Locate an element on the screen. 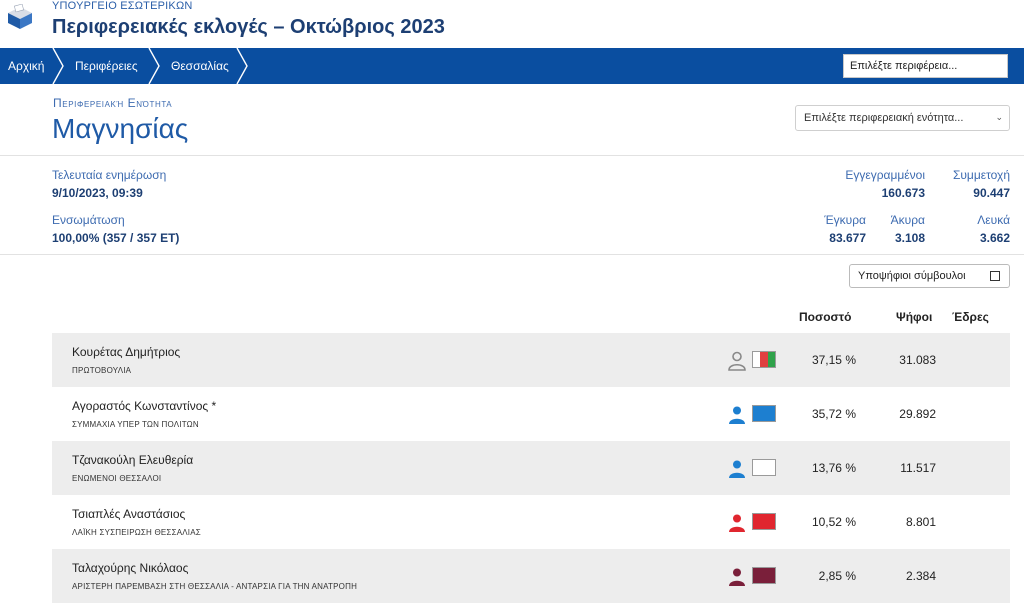 The image size is (1024, 603). percent-value: 13,76 % is located at coordinates (833, 468).